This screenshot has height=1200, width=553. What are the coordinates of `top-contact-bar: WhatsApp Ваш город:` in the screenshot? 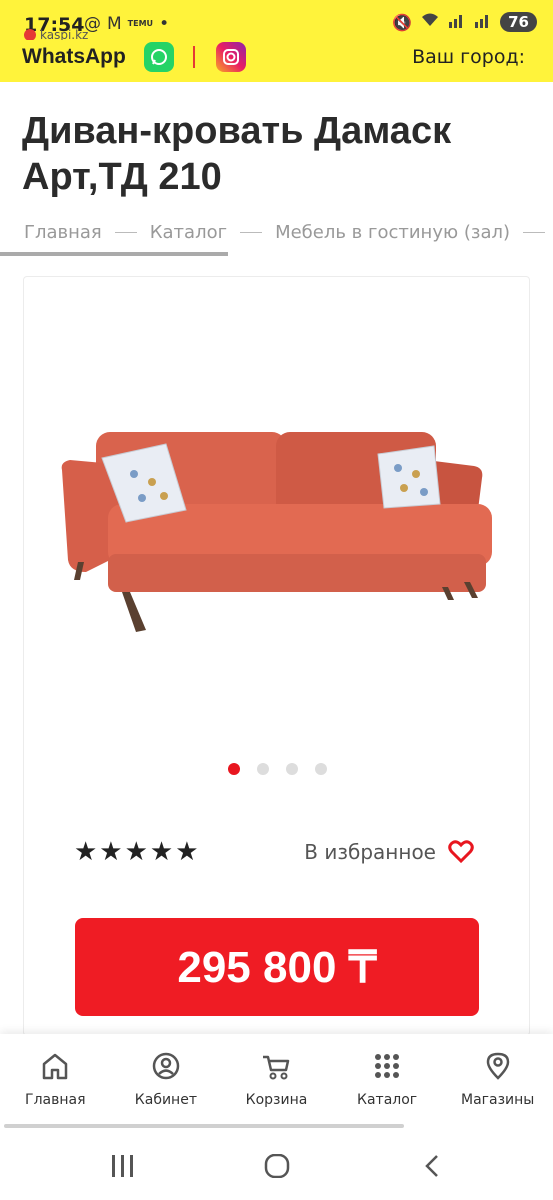 It's located at (276, 61).